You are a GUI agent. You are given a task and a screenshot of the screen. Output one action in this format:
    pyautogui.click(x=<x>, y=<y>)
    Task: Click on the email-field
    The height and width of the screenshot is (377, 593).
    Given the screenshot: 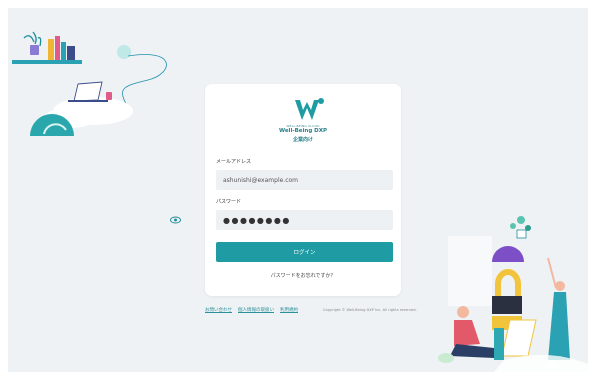 What is the action you would take?
    pyautogui.click(x=304, y=180)
    